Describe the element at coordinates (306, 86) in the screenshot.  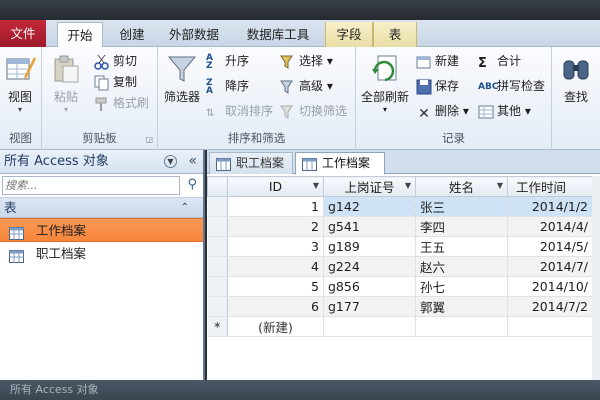
I see `advanced-button: 高级 ▾` at that location.